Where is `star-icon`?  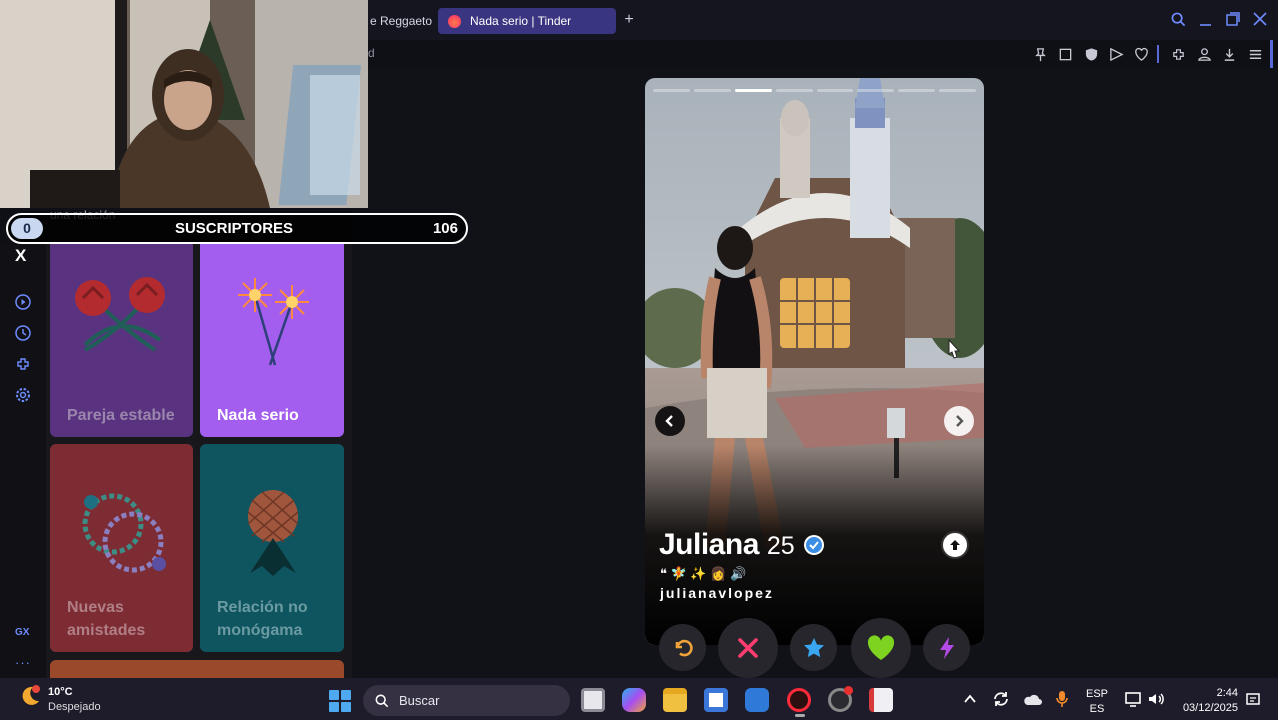
star-icon is located at coordinates (813, 647).